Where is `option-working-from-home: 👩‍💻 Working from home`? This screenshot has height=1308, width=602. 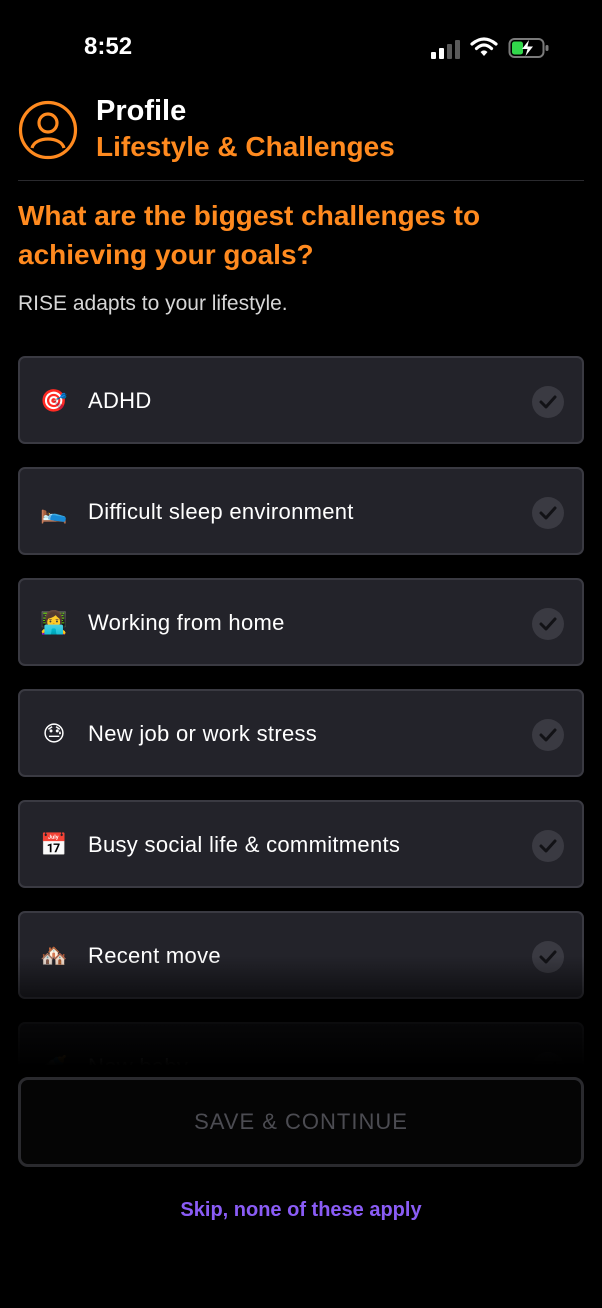
option-working-from-home: 👩‍💻 Working from home is located at coordinates (301, 622).